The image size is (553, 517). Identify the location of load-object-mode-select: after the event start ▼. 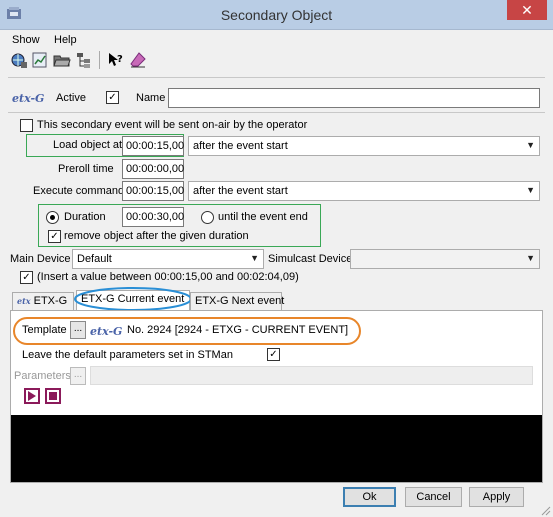
(364, 146).